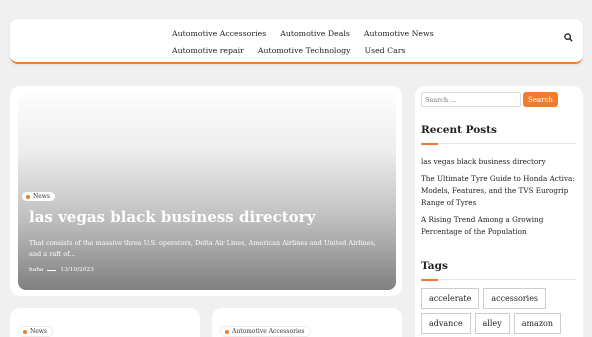  I want to click on featured-post-meta: haha 13/10/2023, so click(61, 270).